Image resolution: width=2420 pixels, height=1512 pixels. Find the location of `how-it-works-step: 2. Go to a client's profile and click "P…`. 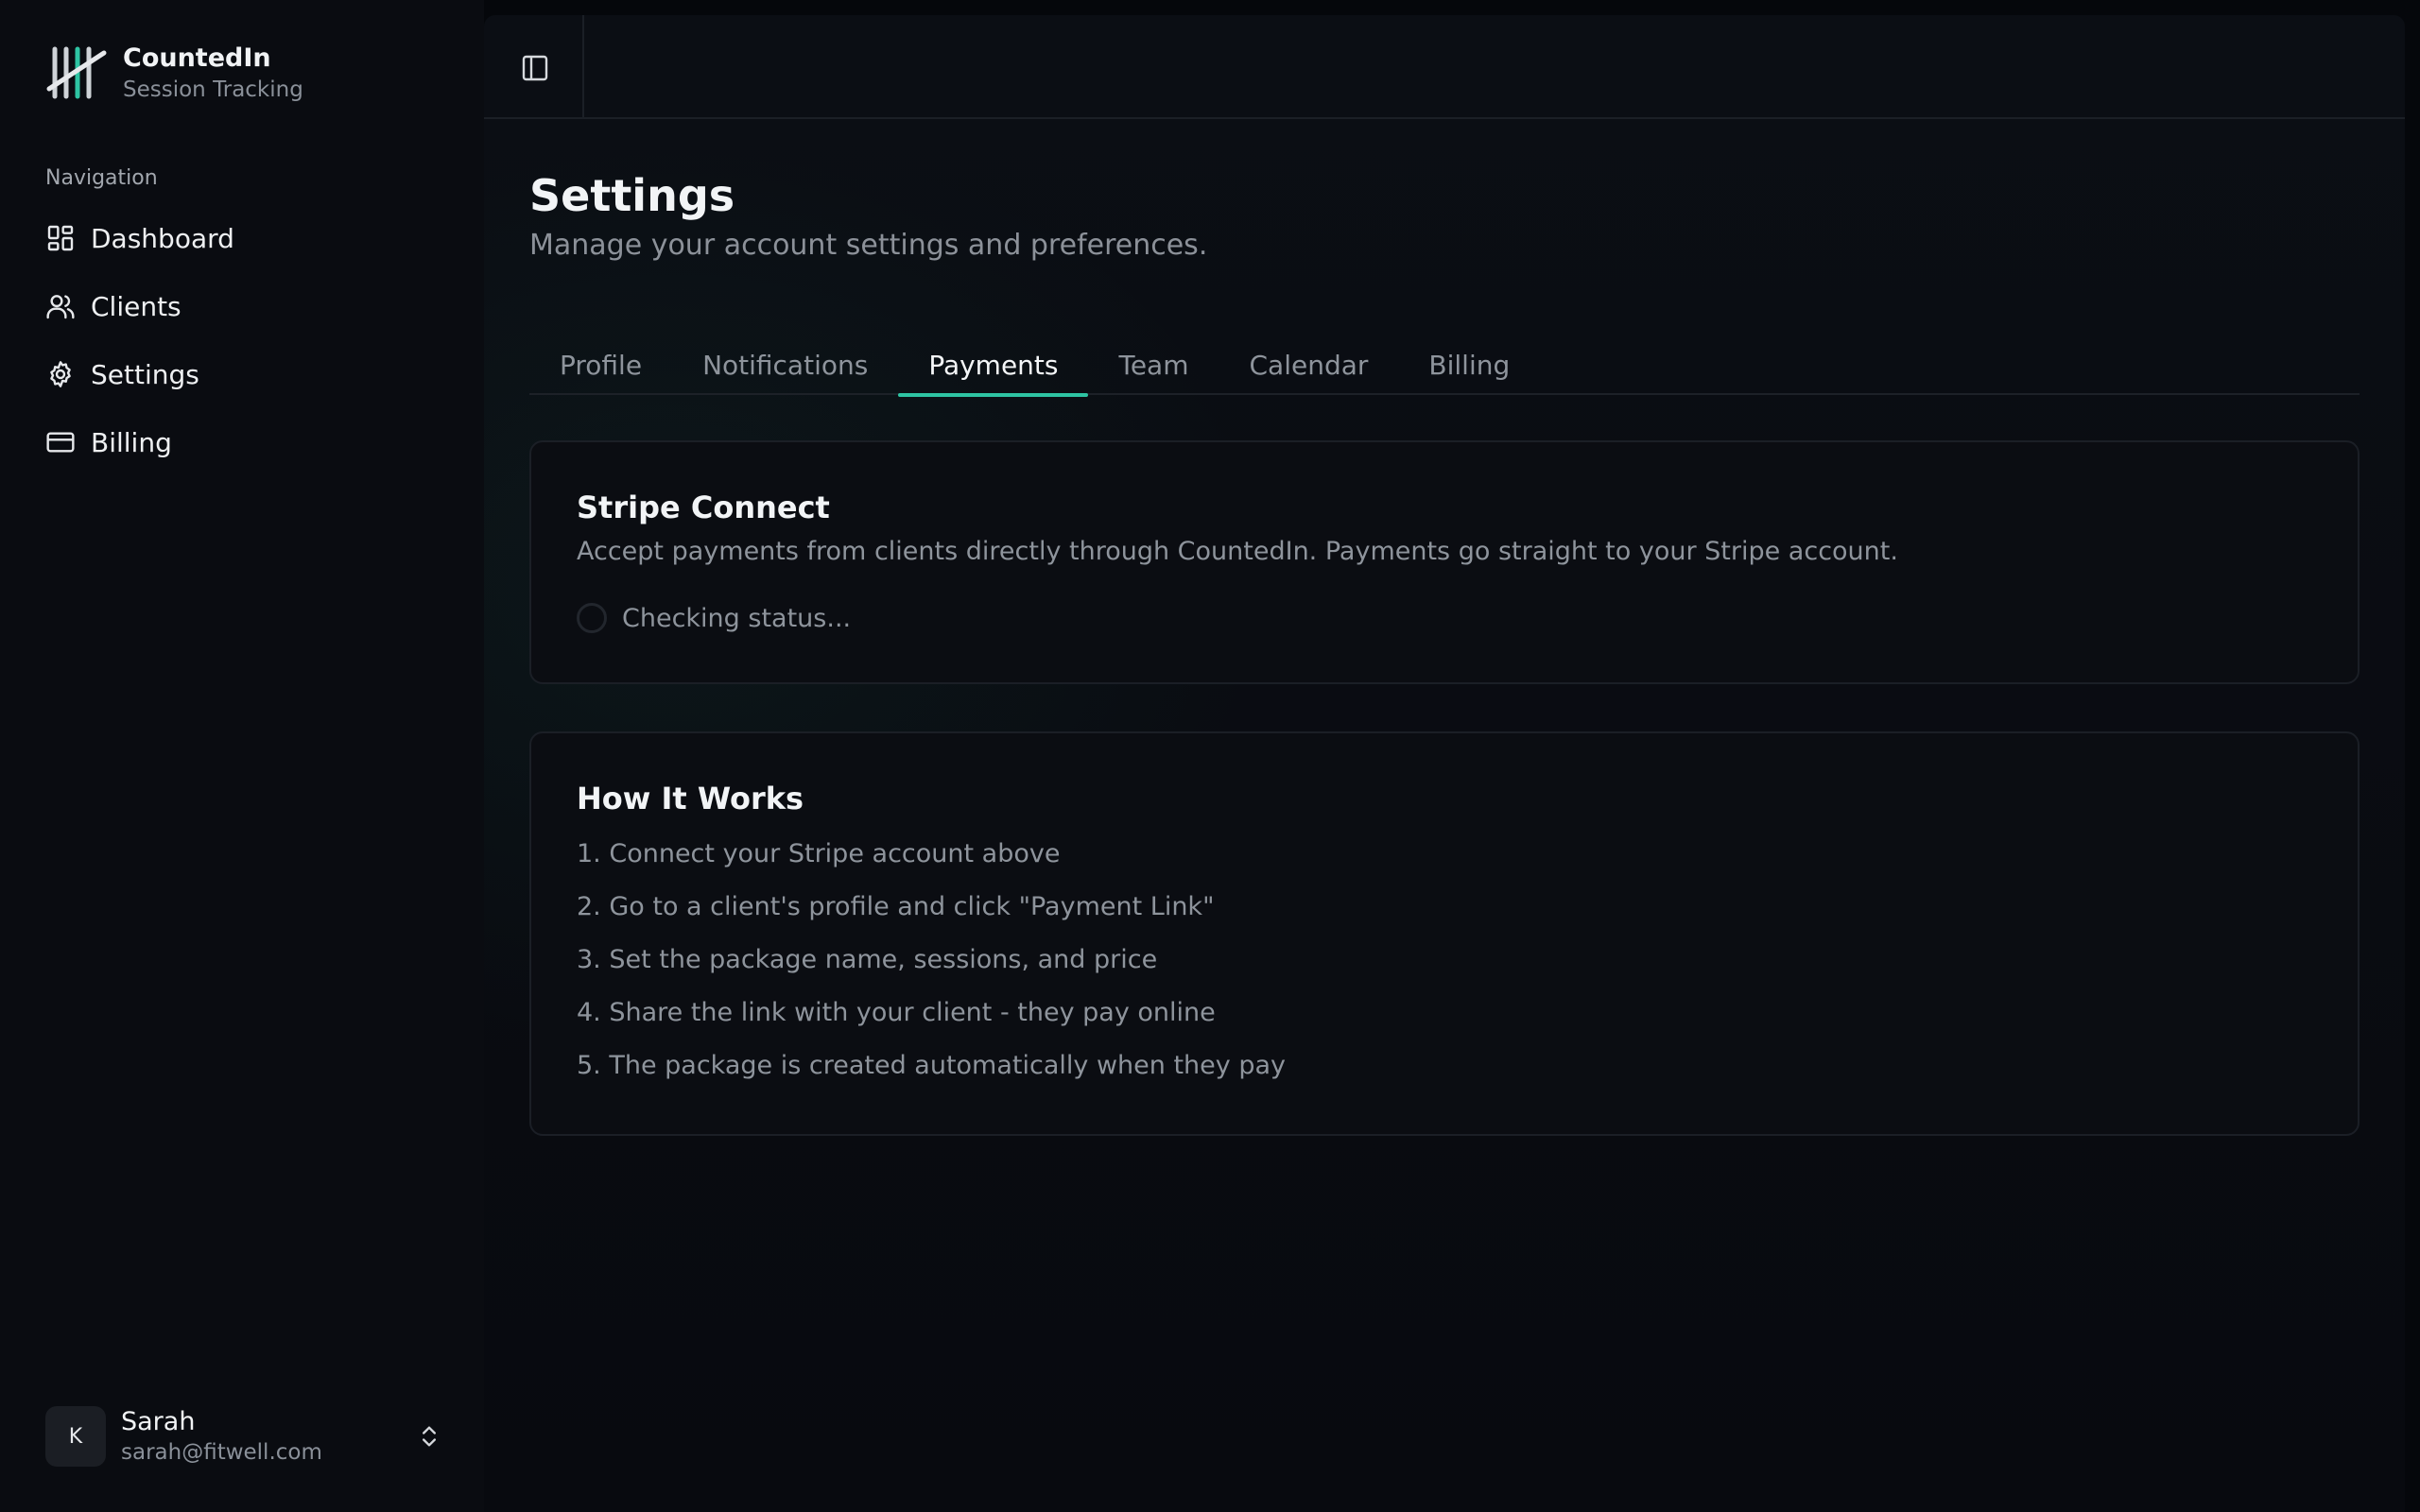

how-it-works-step: 2. Go to a client's profile and click "P… is located at coordinates (896, 906).